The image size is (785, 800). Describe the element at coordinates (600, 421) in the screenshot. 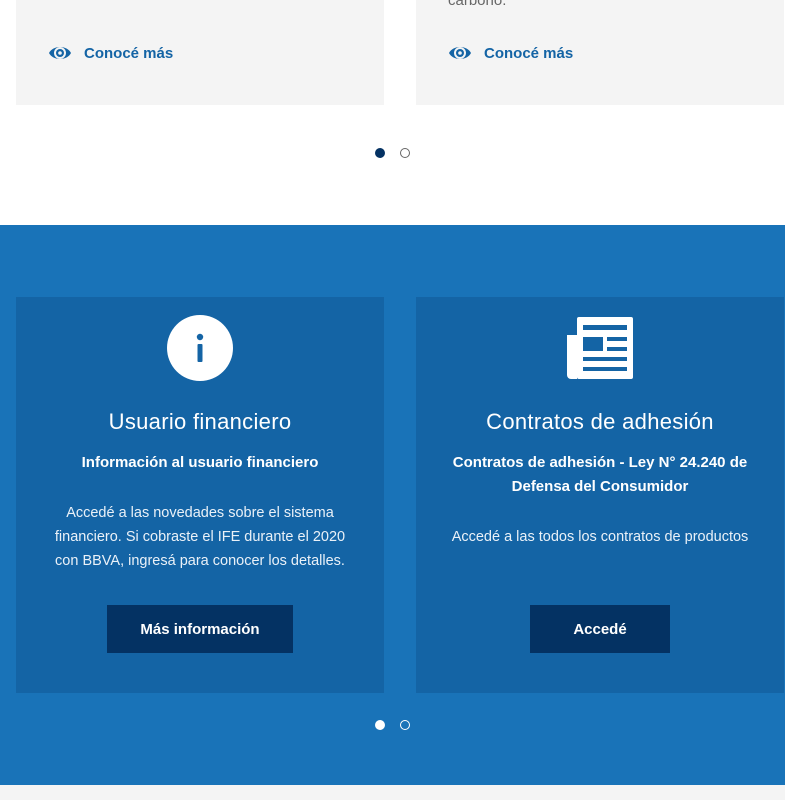

I see `card-title: Contratos de adhesión` at that location.